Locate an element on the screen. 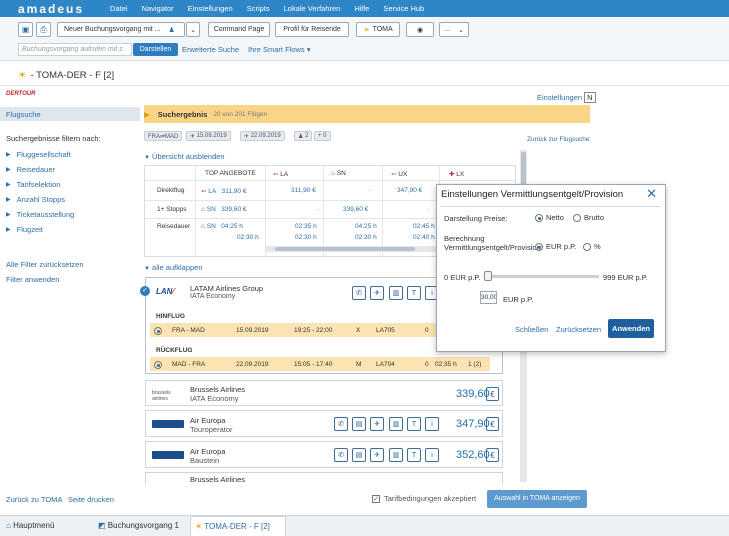 Image resolution: width=729 pixels, height=536 pixels. extra-dropdown: ... ⌄ is located at coordinates (454, 29).